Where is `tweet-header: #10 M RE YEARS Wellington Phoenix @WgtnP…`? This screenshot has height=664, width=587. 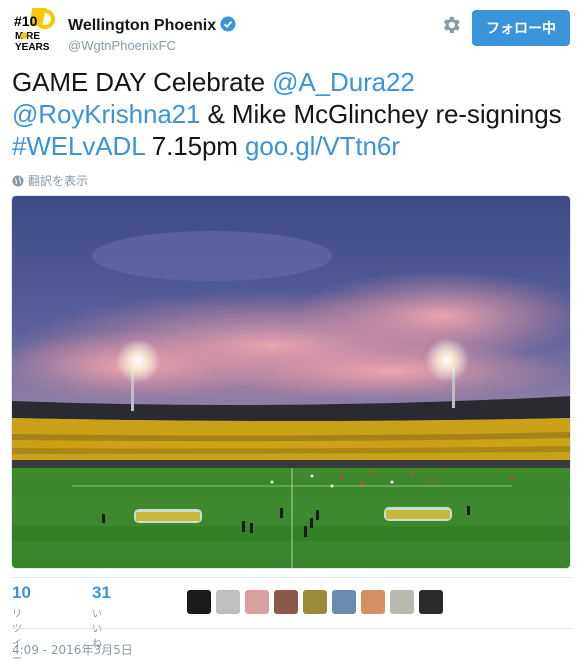 tweet-header: #10 M RE YEARS Wellington Phoenix @WgtnP… is located at coordinates (293, 31).